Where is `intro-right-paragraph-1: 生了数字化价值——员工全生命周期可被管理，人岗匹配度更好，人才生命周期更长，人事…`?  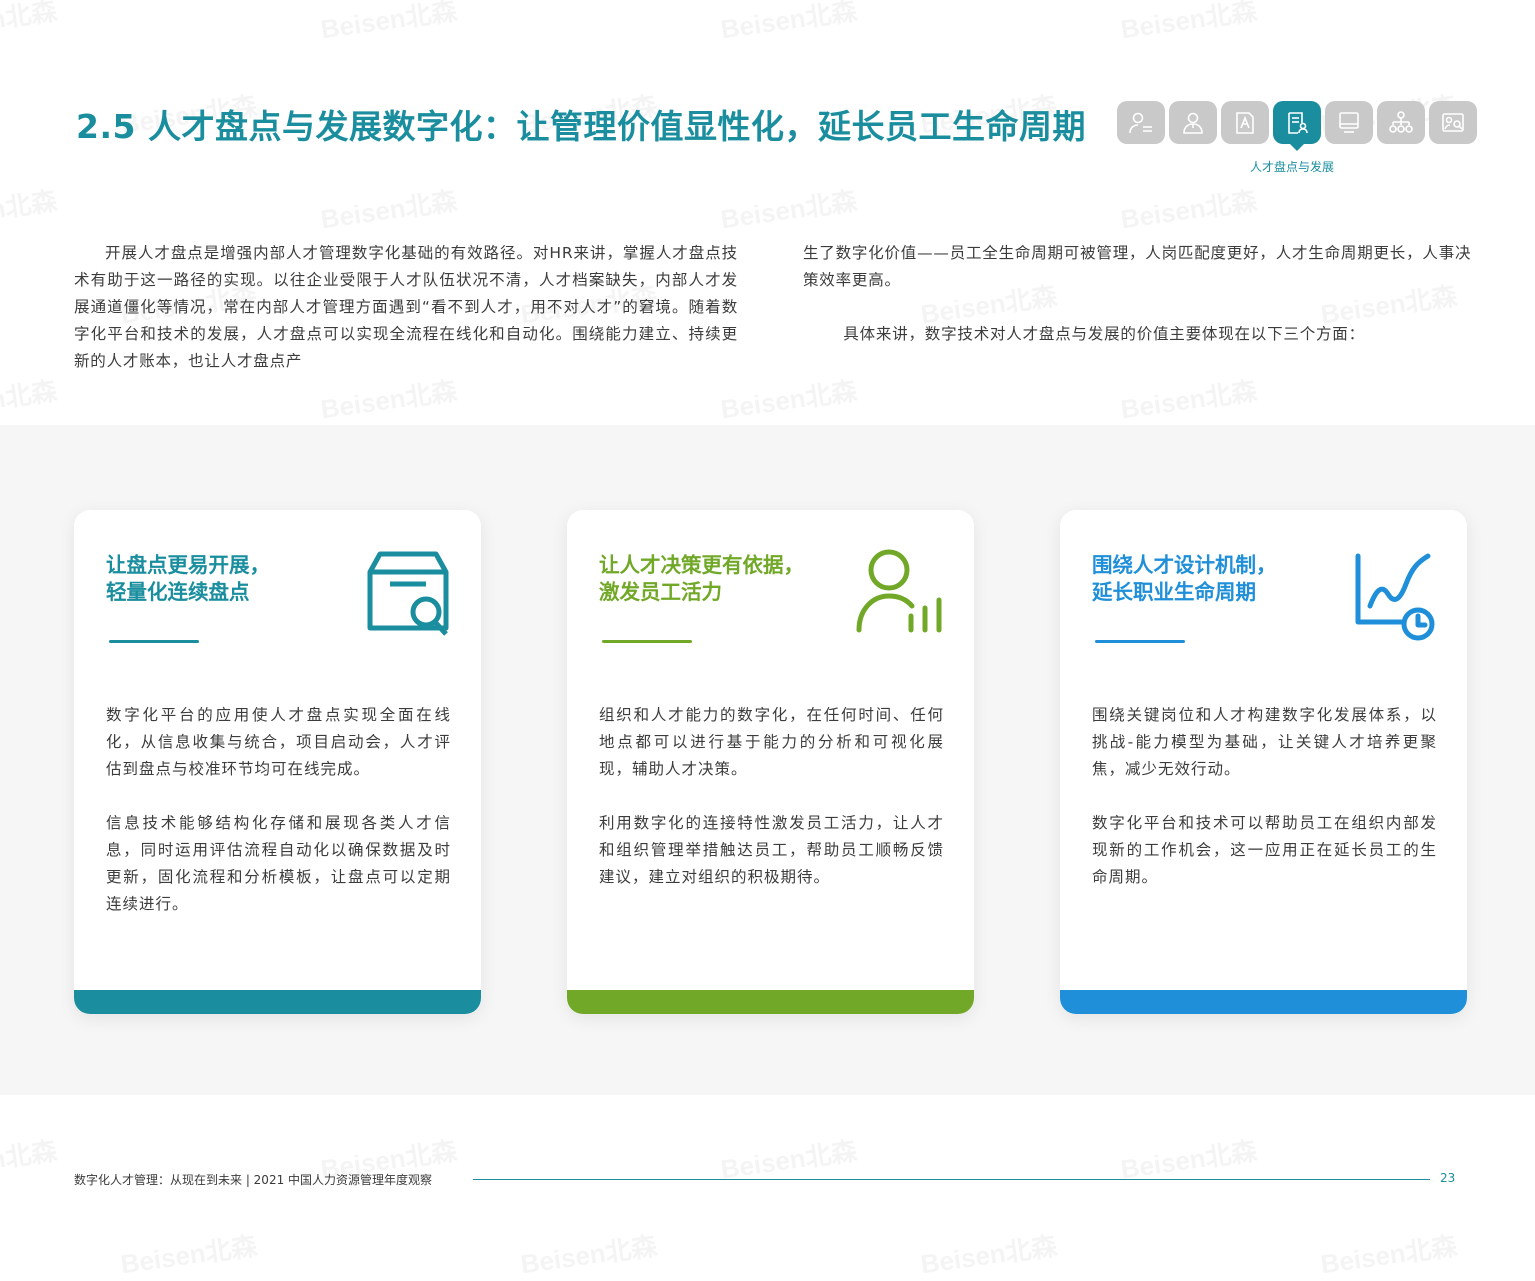 intro-right-paragraph-1: 生了数字化价值——员工全生命周期可被管理，人岗匹配度更好，人才生命周期更长，人事… is located at coordinates (1137, 266).